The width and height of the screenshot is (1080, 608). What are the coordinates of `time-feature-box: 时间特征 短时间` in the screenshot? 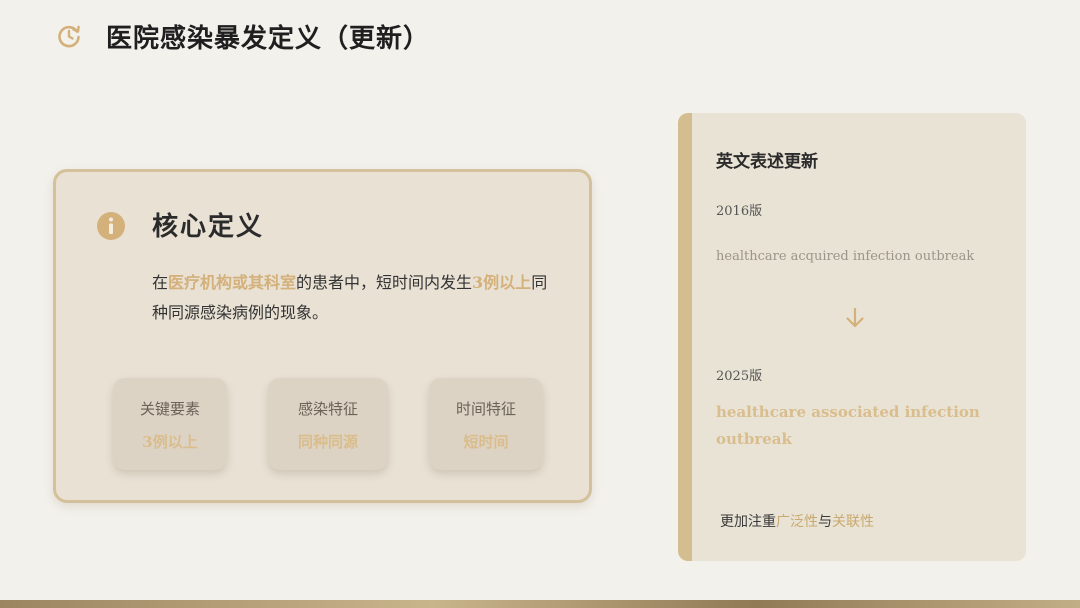 It's located at (486, 424).